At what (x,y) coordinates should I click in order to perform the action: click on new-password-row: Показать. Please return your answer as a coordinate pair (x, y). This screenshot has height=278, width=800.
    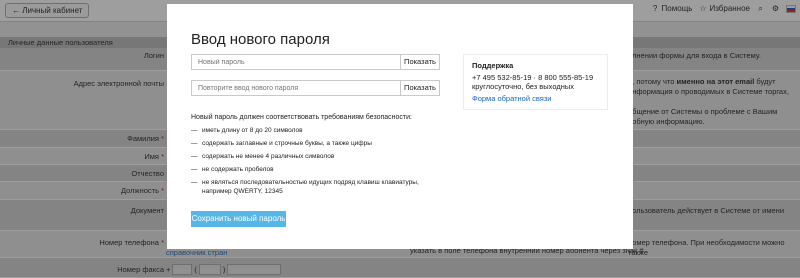
    Looking at the image, I should click on (315, 62).